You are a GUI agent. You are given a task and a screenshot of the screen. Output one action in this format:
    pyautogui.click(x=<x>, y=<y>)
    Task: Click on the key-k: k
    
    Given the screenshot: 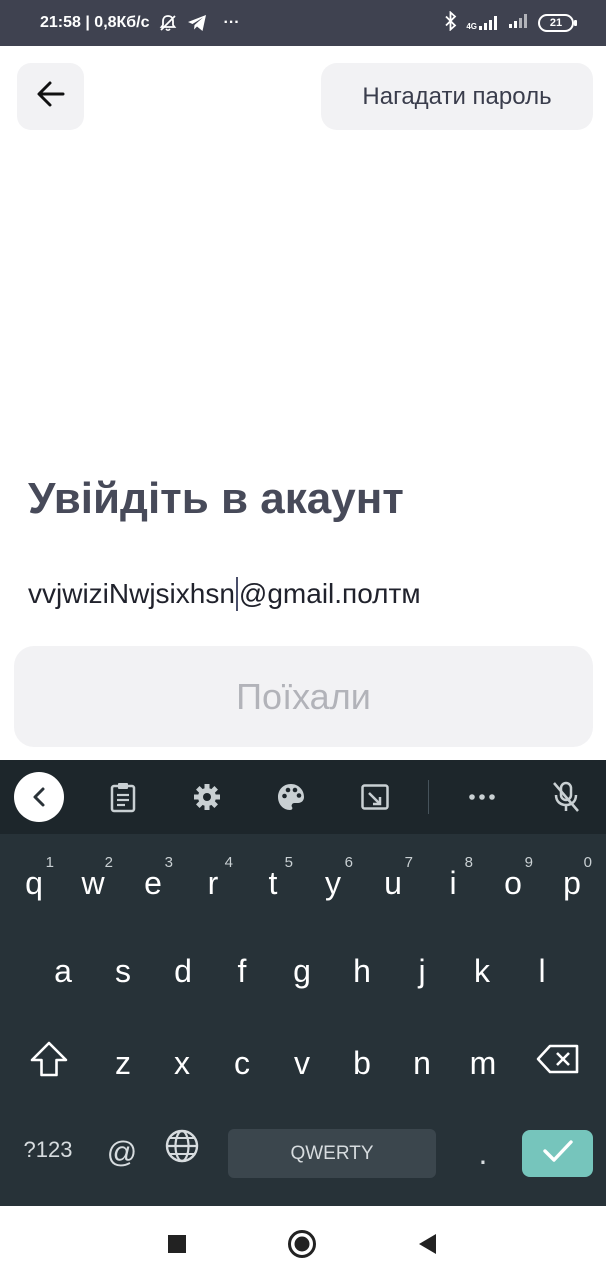 What is the action you would take?
    pyautogui.click(x=482, y=971)
    